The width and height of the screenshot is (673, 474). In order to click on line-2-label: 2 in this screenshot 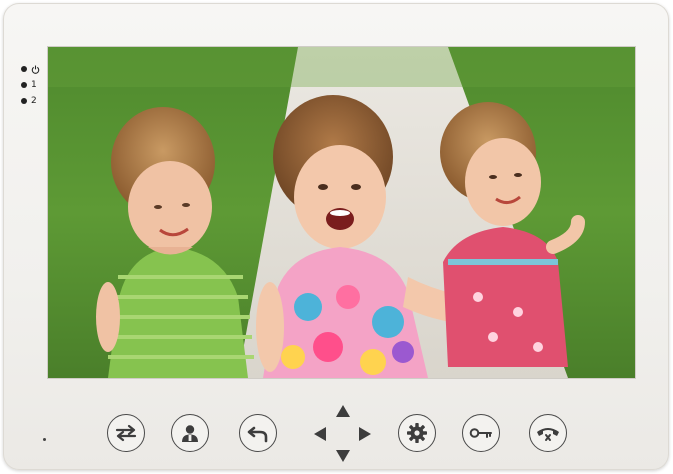, I will do `click(34, 101)`.